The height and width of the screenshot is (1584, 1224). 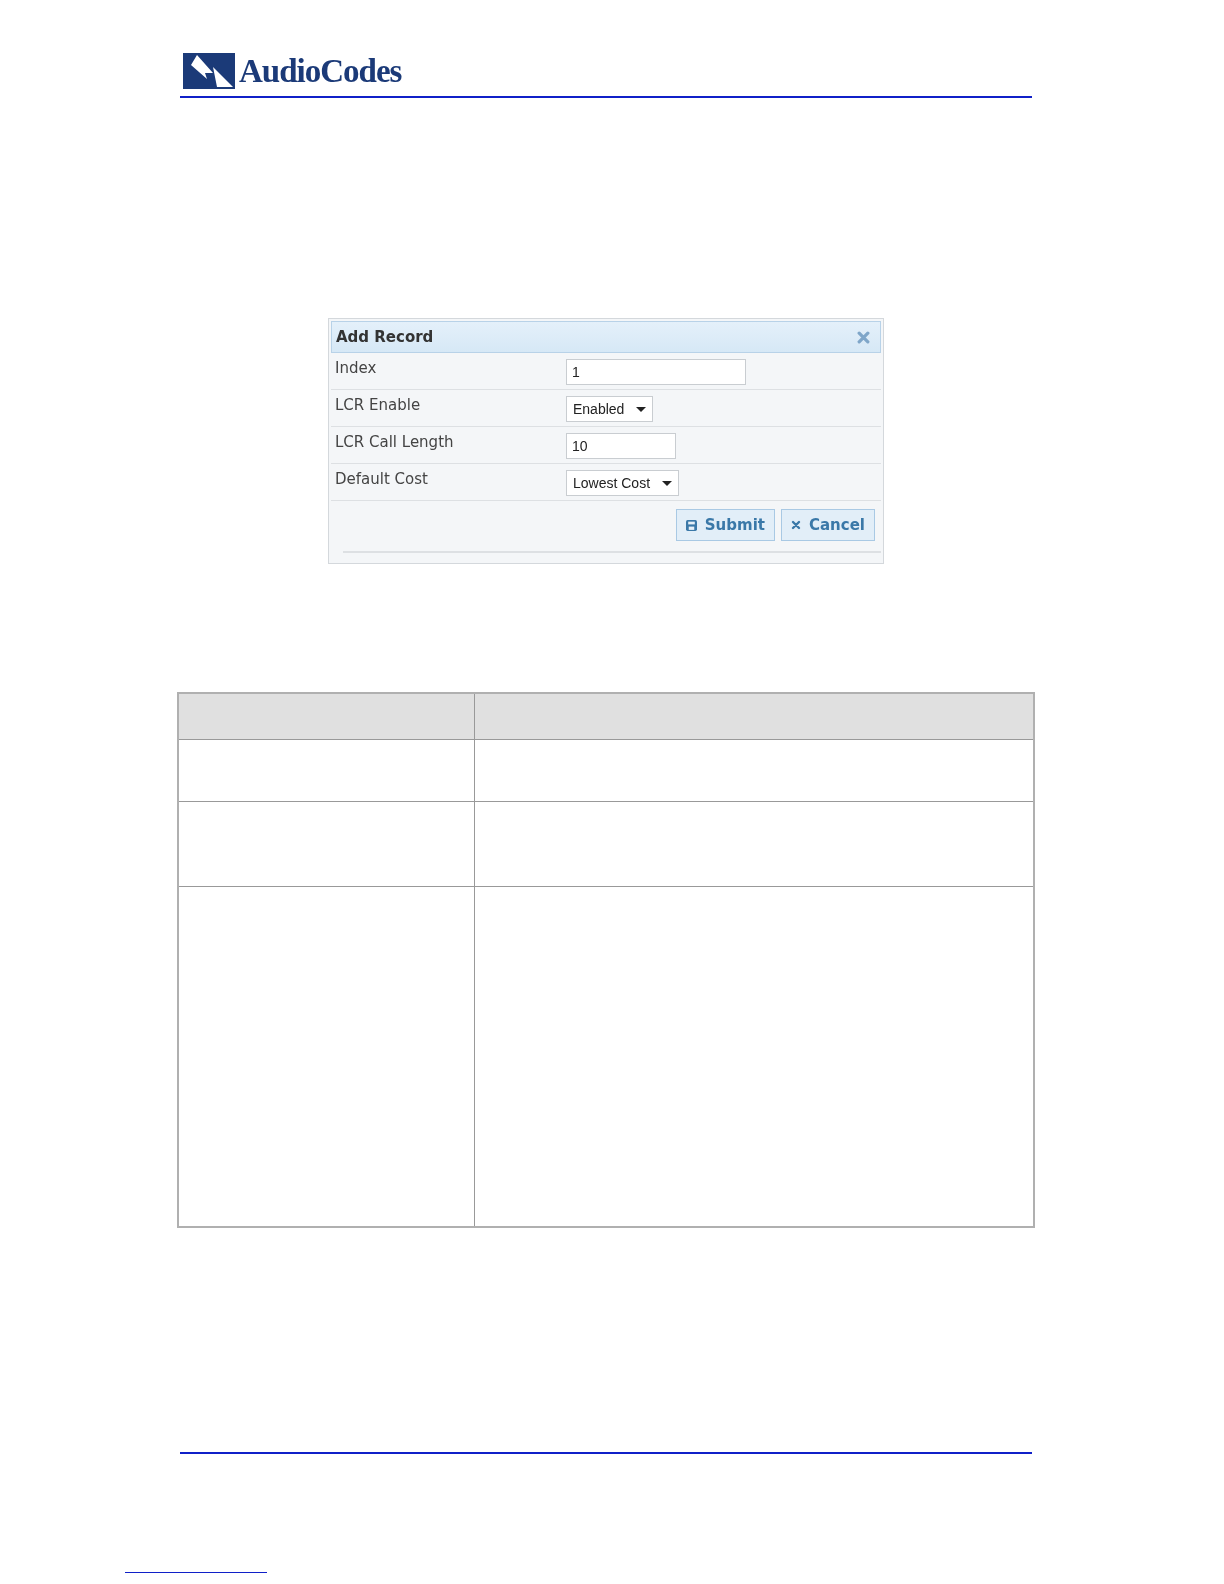 I want to click on dropdown: Enabled, so click(x=610, y=409).